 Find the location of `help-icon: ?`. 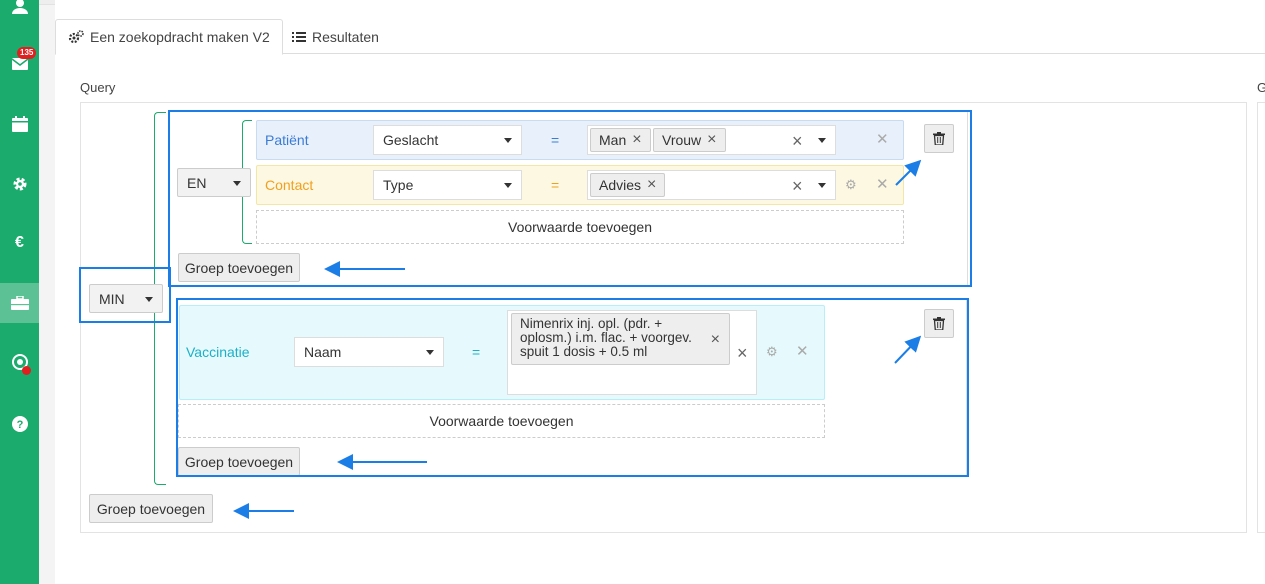

help-icon: ? is located at coordinates (19, 424).